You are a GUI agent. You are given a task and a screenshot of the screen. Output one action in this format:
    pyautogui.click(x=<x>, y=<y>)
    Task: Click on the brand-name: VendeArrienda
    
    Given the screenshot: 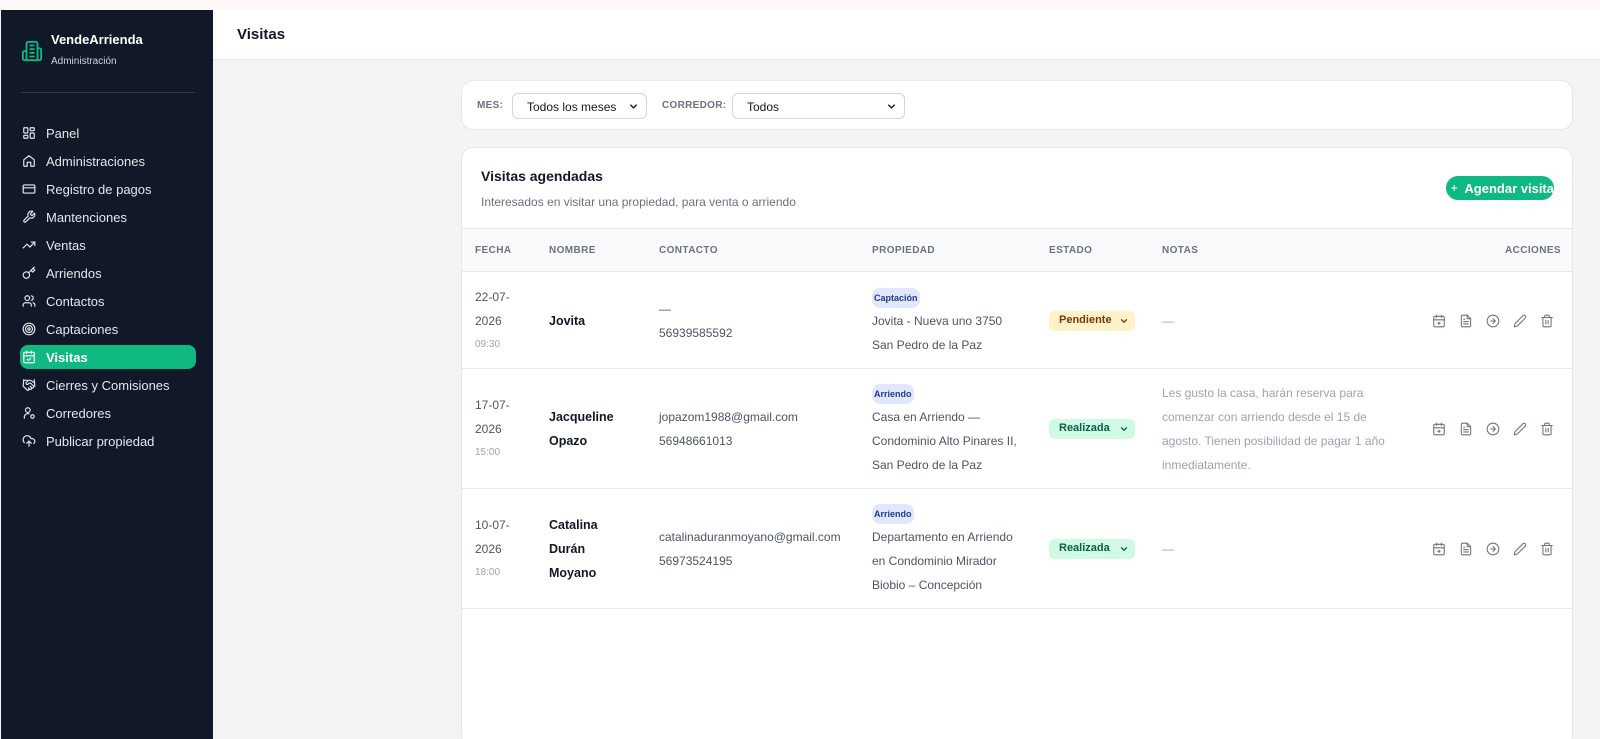 What is the action you would take?
    pyautogui.click(x=97, y=39)
    